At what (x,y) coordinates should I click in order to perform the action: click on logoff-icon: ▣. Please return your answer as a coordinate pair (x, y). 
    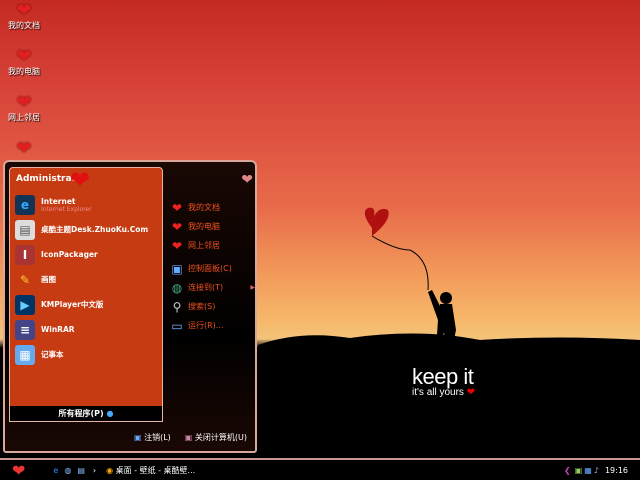
    Looking at the image, I should click on (137, 437).